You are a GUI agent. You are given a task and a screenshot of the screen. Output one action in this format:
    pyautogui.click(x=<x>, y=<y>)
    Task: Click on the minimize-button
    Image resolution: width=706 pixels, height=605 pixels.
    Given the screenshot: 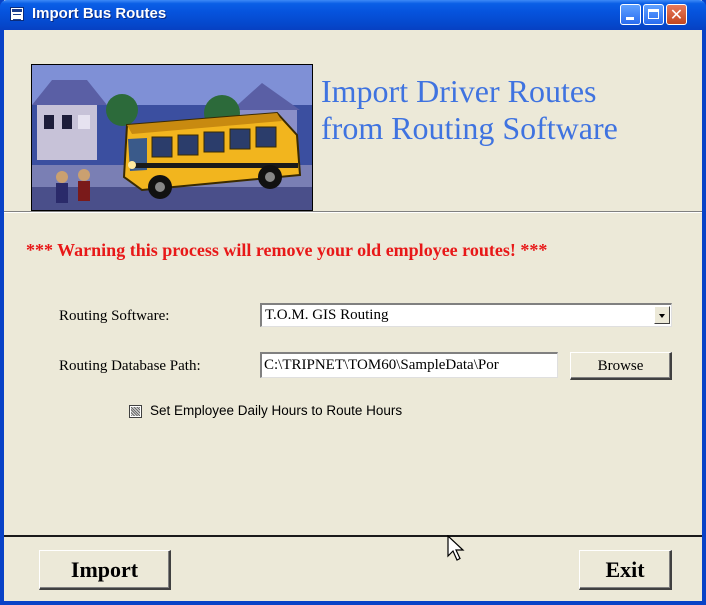 What is the action you would take?
    pyautogui.click(x=630, y=14)
    